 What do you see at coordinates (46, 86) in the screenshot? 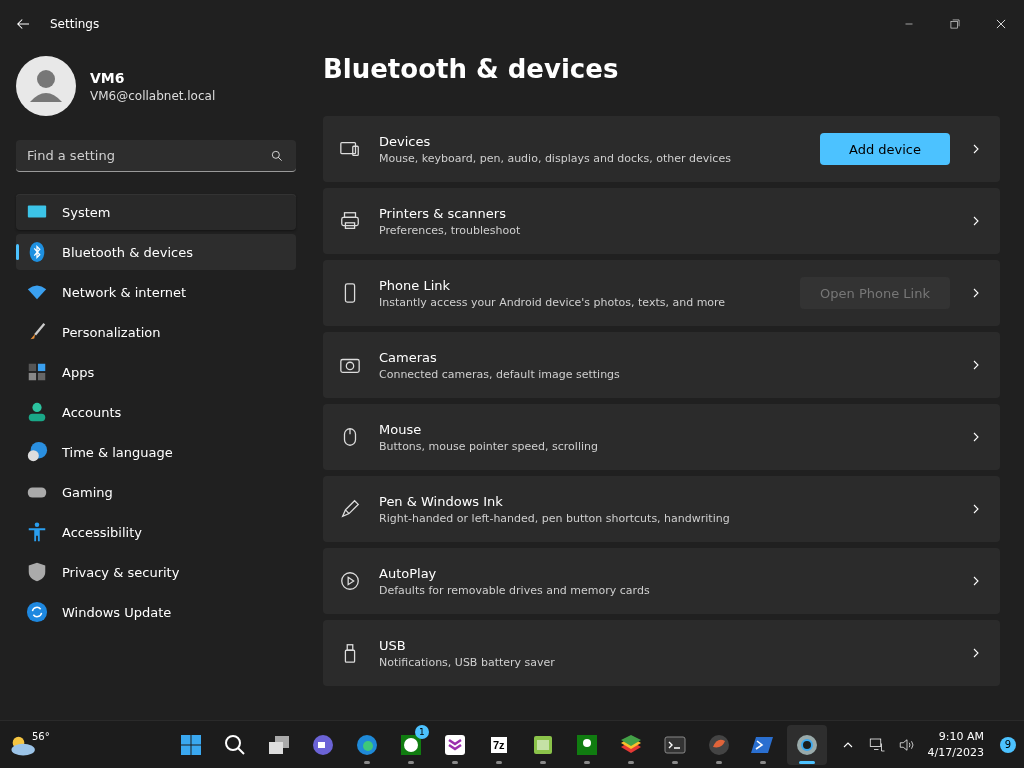
I see `avatar` at bounding box center [46, 86].